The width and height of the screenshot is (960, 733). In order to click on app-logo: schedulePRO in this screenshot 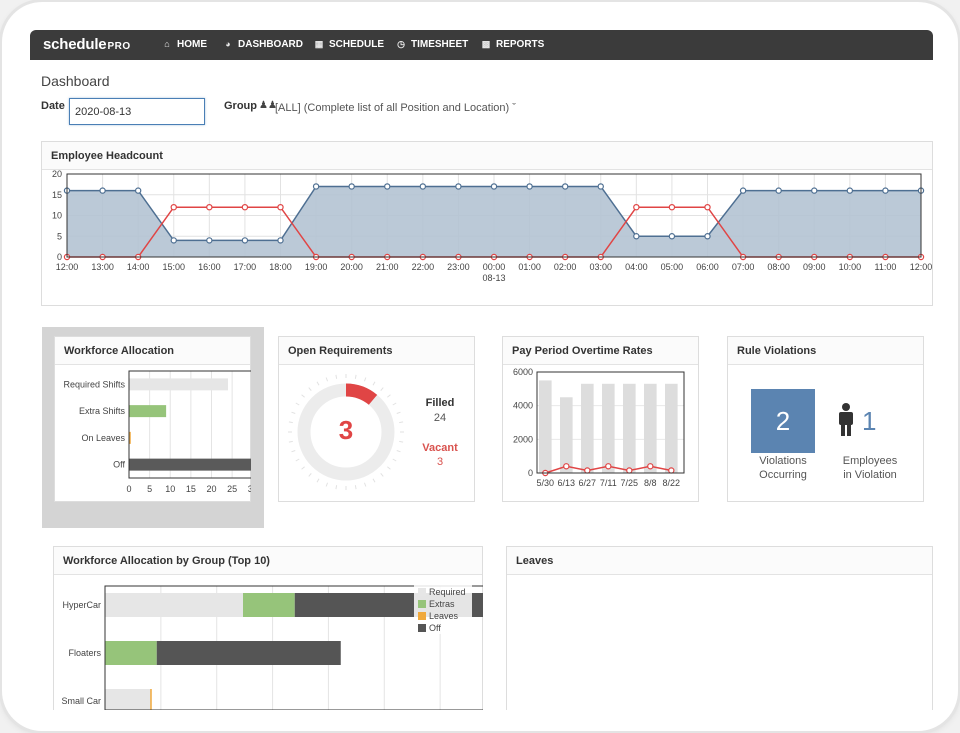, I will do `click(87, 44)`.